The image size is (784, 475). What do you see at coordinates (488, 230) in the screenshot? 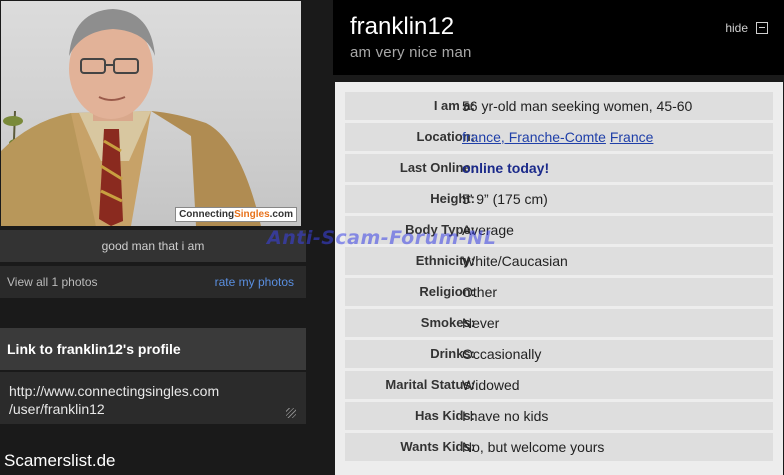
I see `detail-value: Average` at bounding box center [488, 230].